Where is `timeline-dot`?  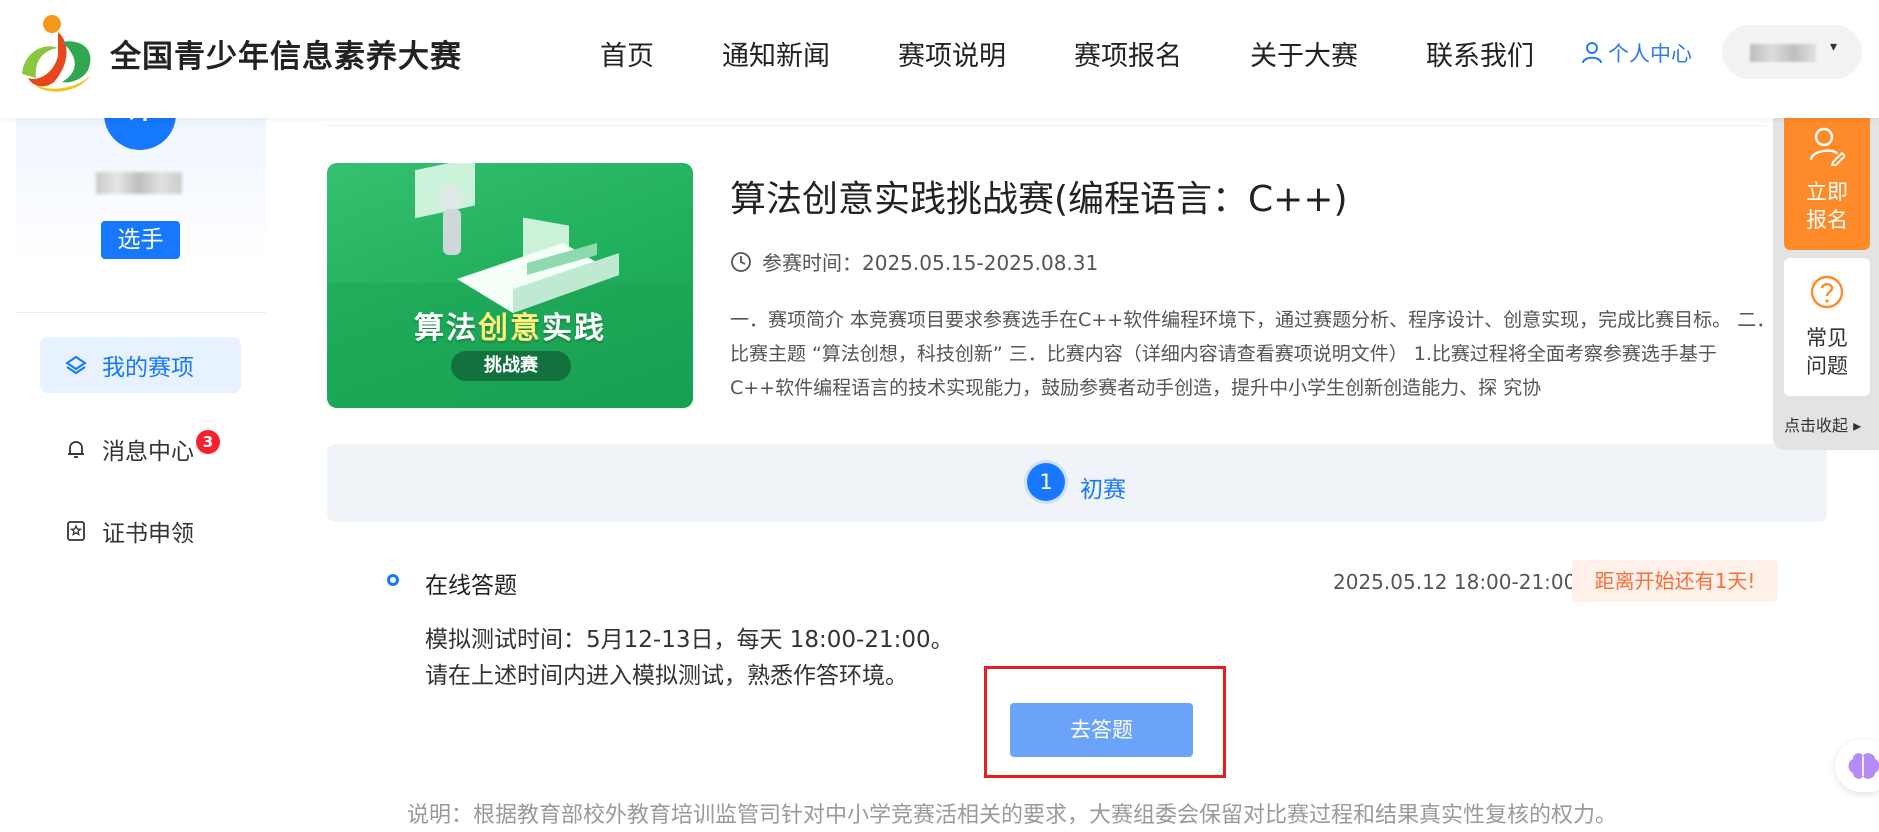 timeline-dot is located at coordinates (393, 580).